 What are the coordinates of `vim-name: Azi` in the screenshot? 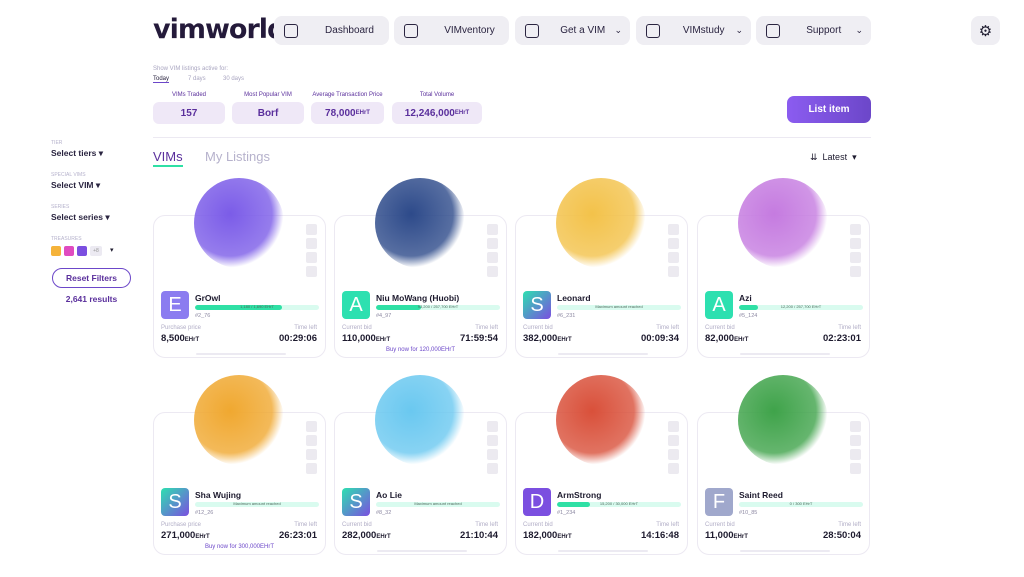 It's located at (745, 298).